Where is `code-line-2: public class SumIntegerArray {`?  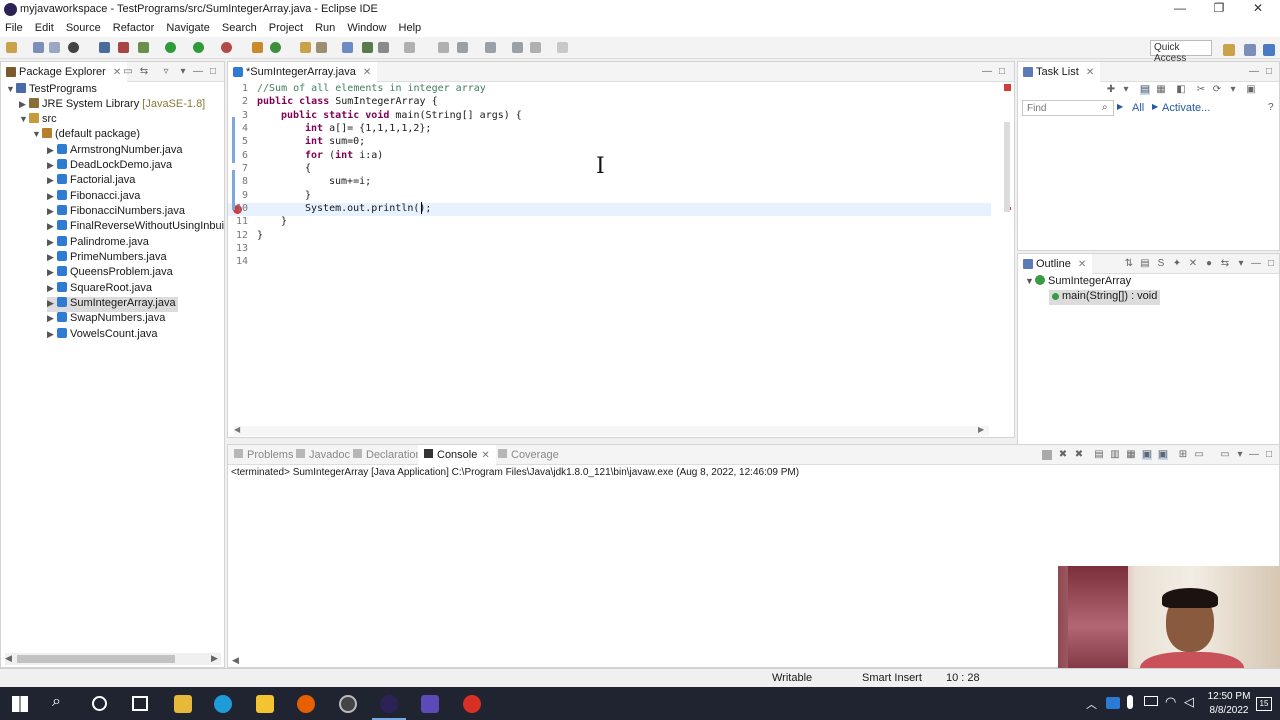
code-line-2: public class SumIntegerArray { is located at coordinates (347, 102).